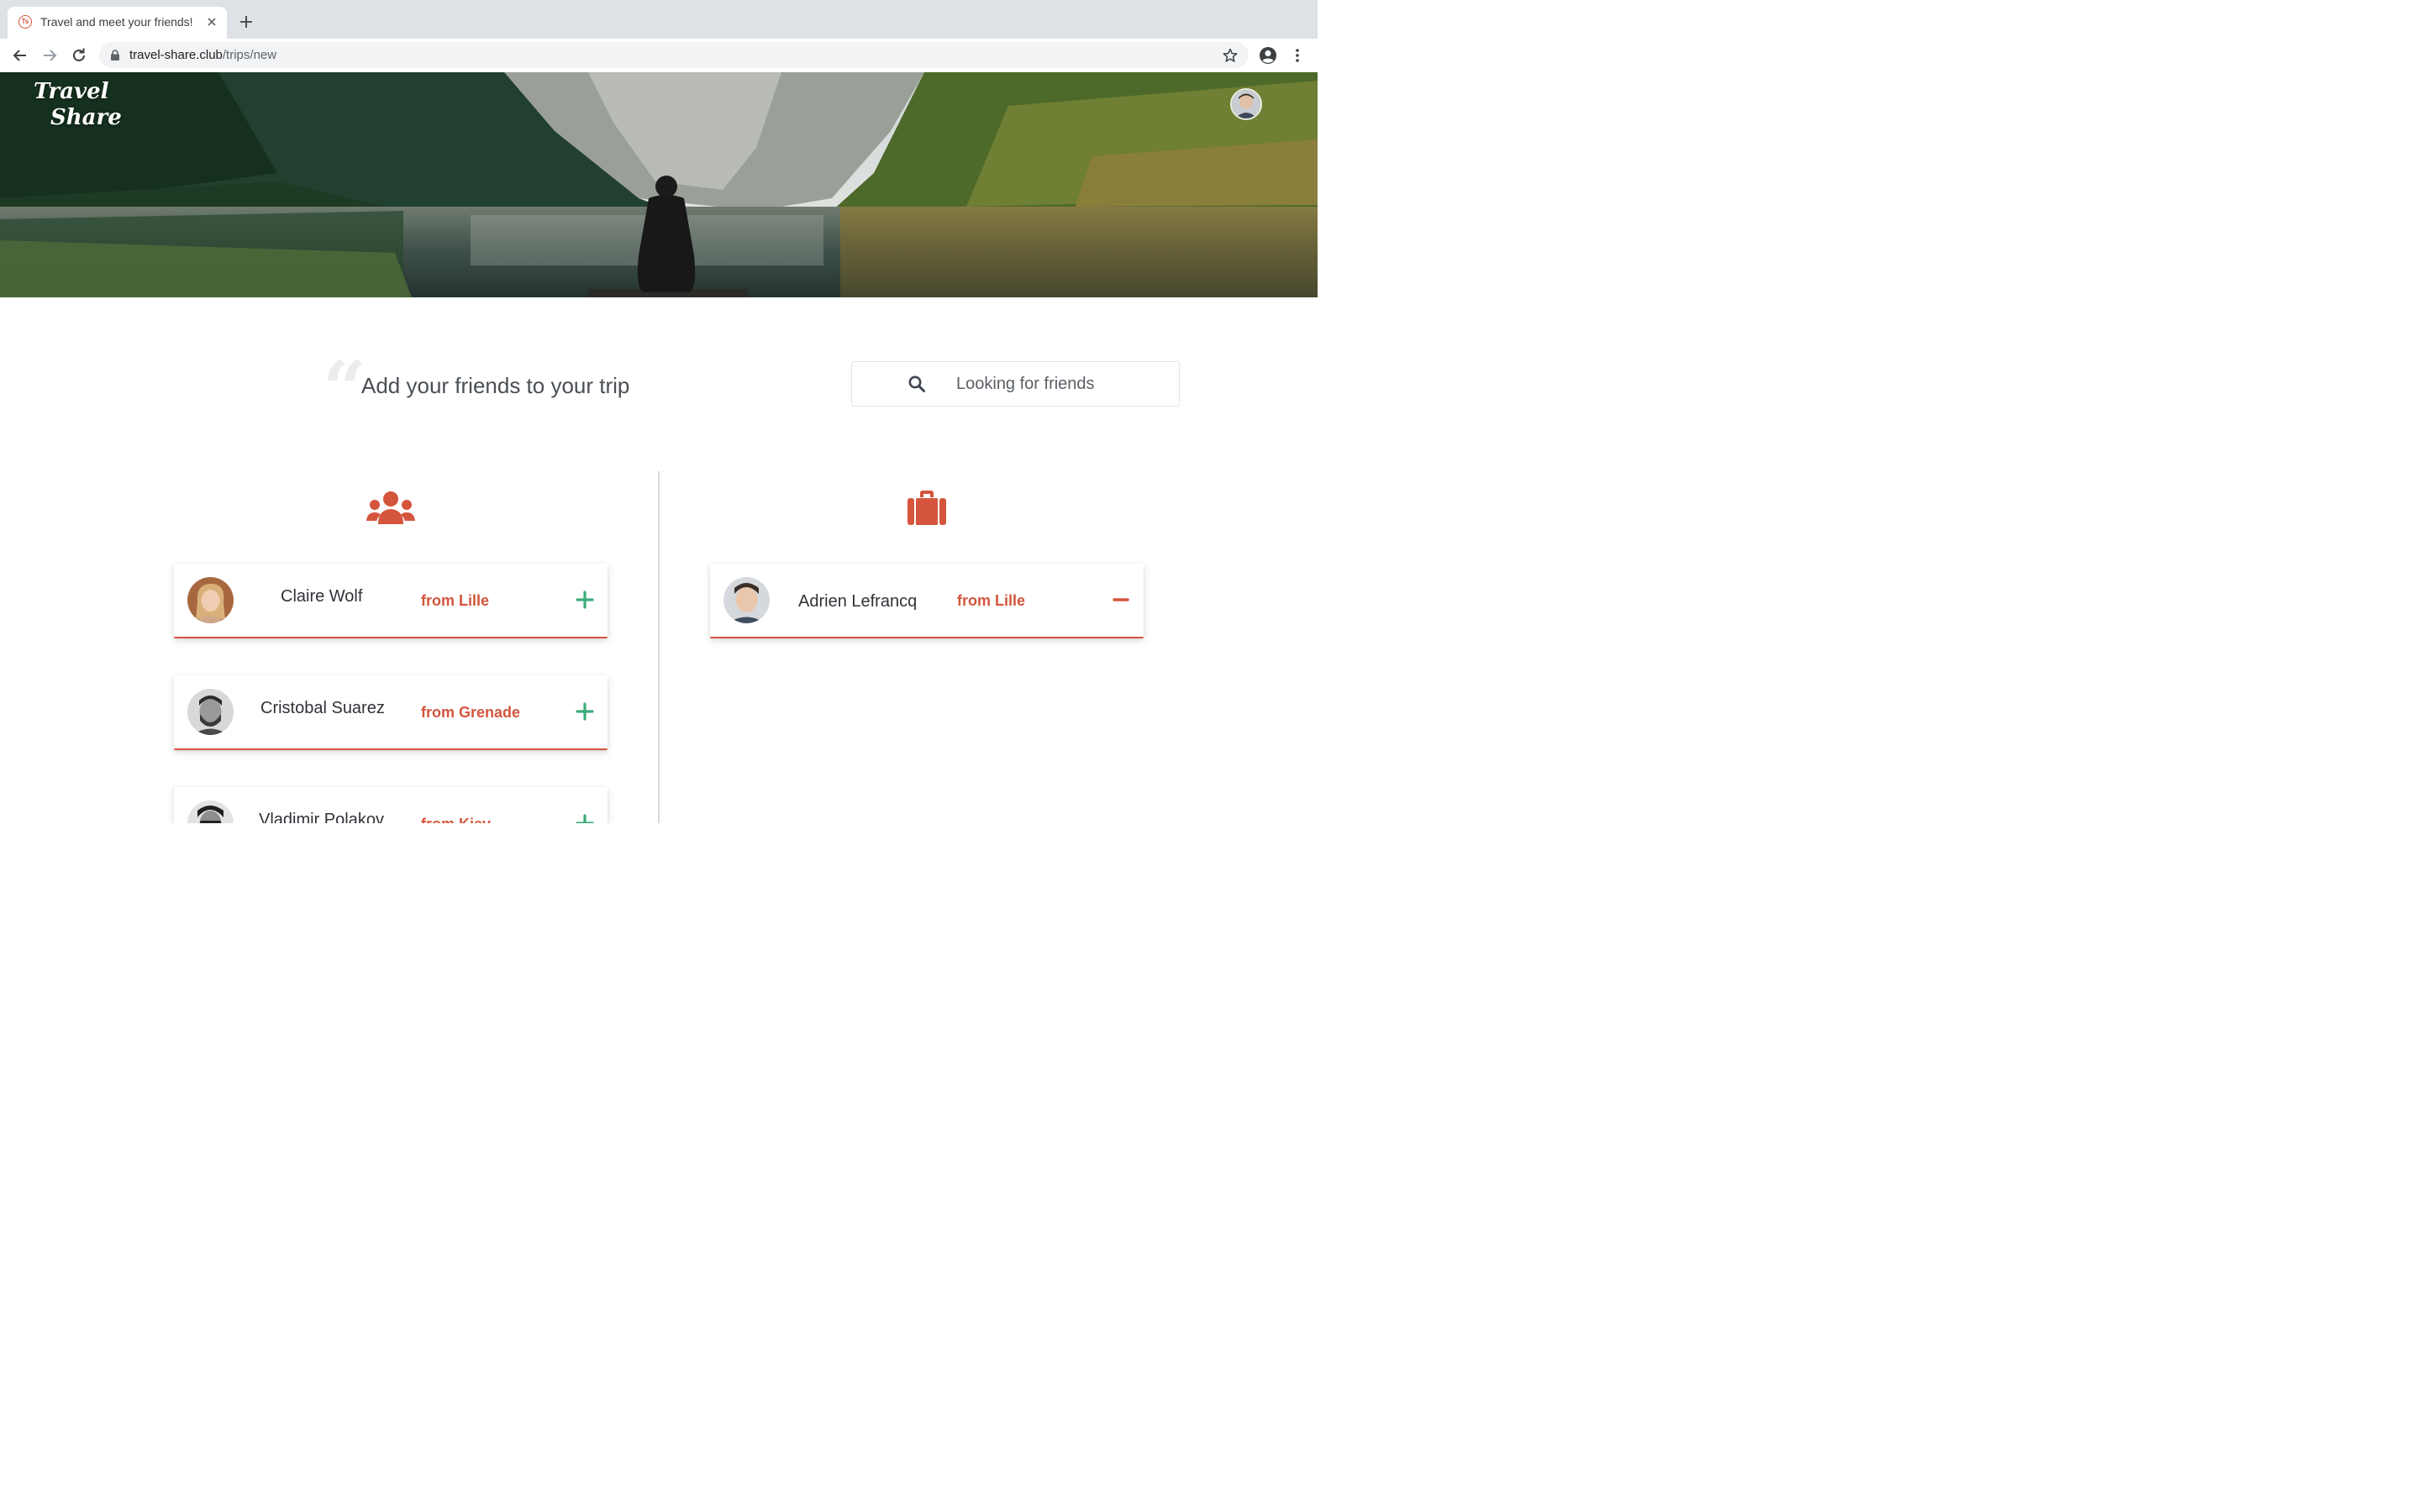 The width and height of the screenshot is (2420, 1512). I want to click on hero-banner: Travel Share, so click(659, 184).